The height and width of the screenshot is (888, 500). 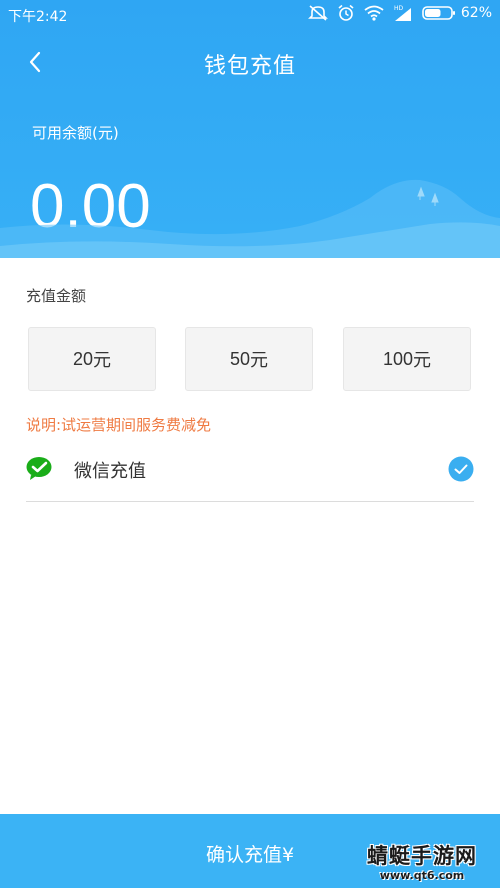 What do you see at coordinates (399, 8) in the screenshot?
I see `svg-text: HD` at bounding box center [399, 8].